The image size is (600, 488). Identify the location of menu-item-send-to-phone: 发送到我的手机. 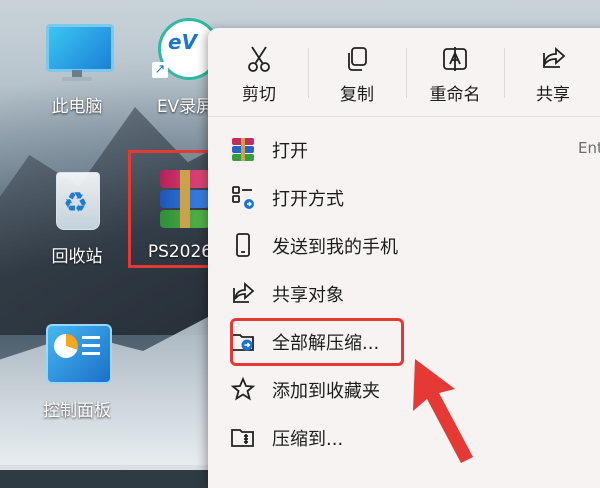
(404, 245).